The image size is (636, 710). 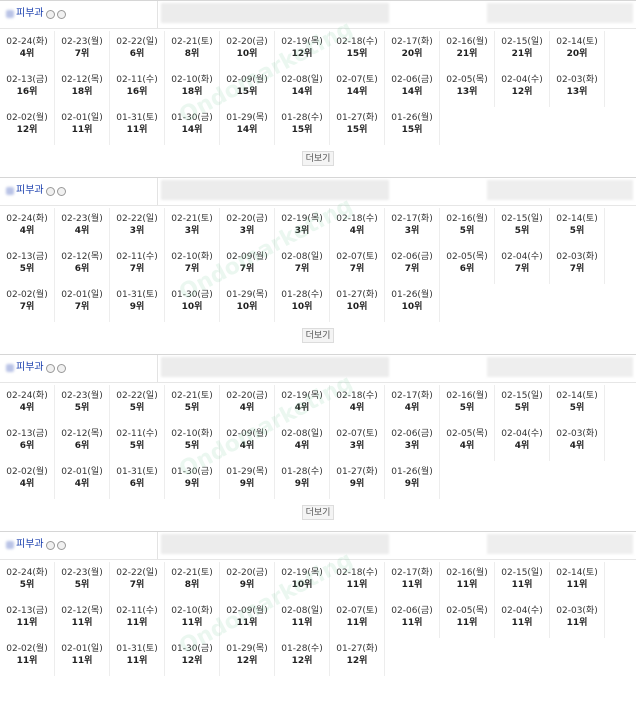 What do you see at coordinates (192, 54) in the screenshot?
I see `rank-value: 8위` at bounding box center [192, 54].